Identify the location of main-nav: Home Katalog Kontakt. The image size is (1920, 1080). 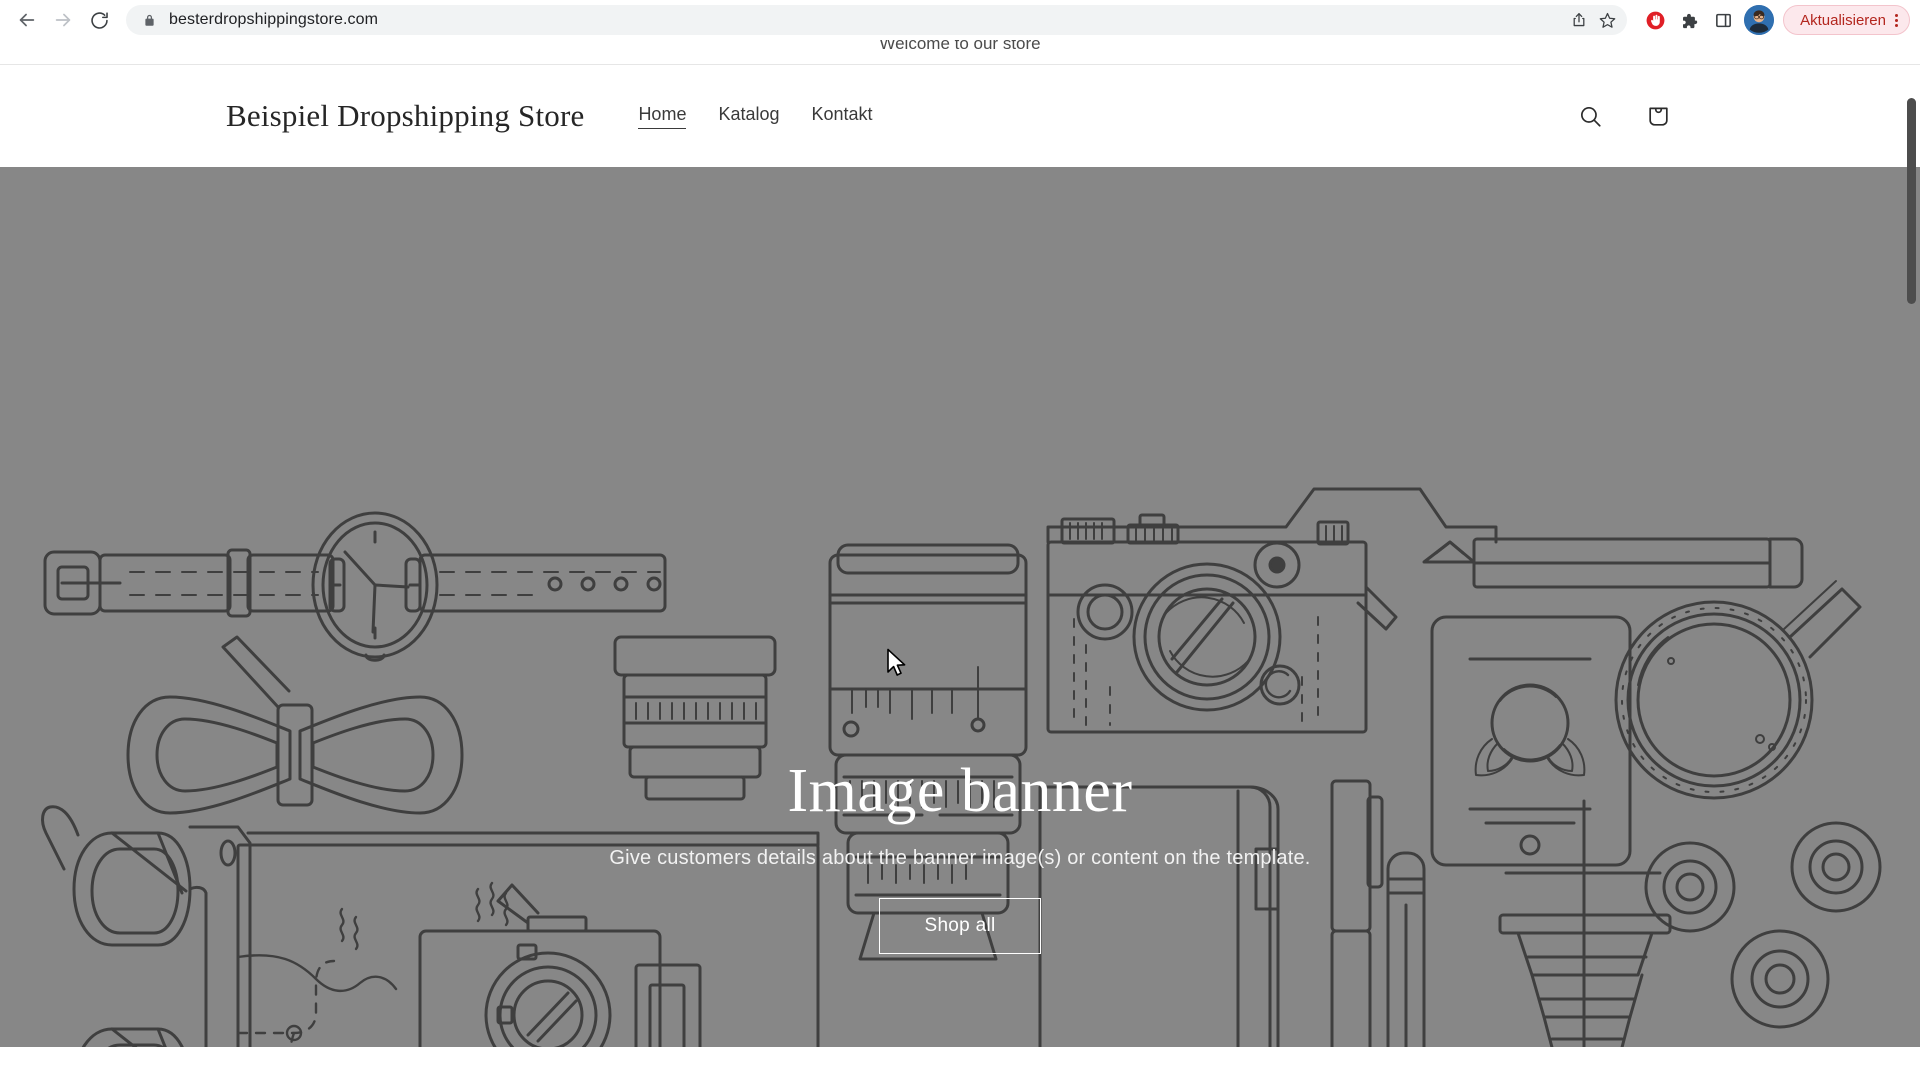
(755, 116).